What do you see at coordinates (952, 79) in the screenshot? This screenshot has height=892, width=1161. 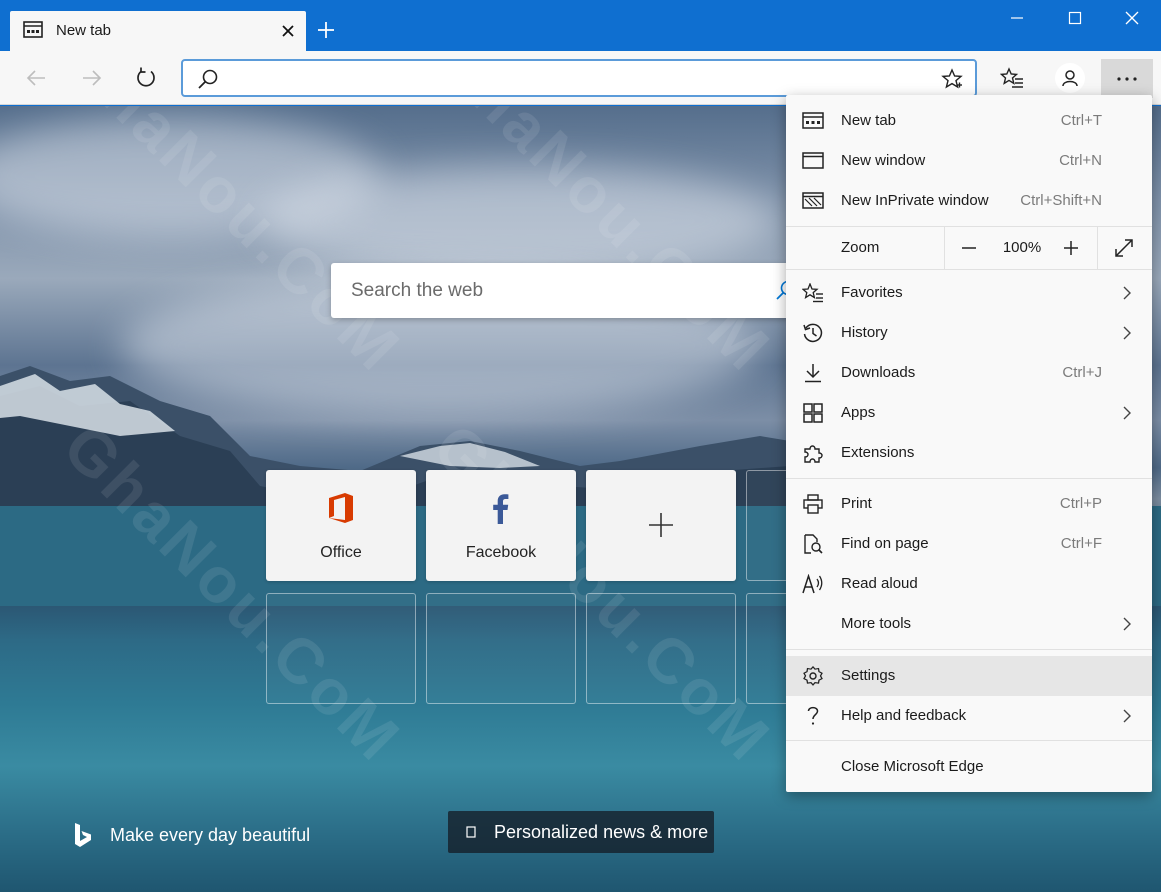 I see `add-favorite-star-icon` at bounding box center [952, 79].